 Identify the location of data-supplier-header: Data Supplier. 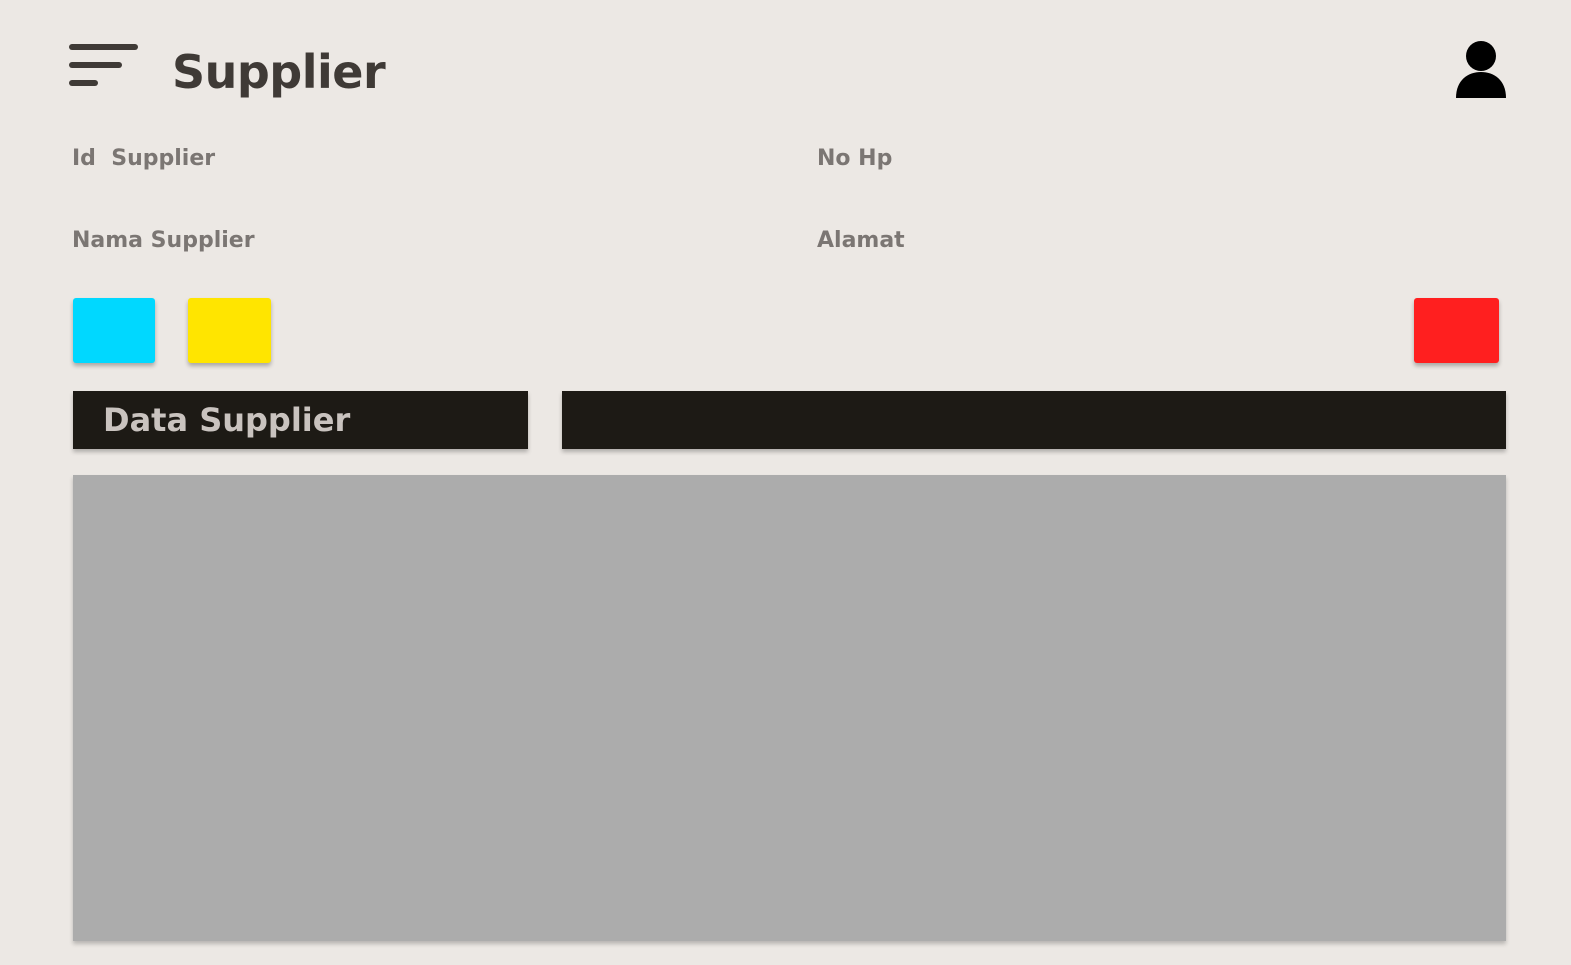
(300, 420).